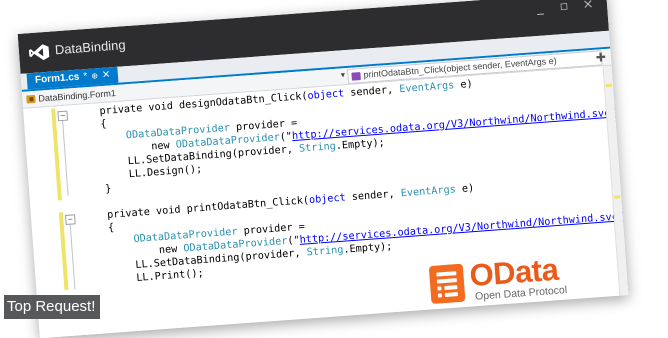 The height and width of the screenshot is (338, 668). I want to click on tab-filename: Form1.cs, so click(57, 78).